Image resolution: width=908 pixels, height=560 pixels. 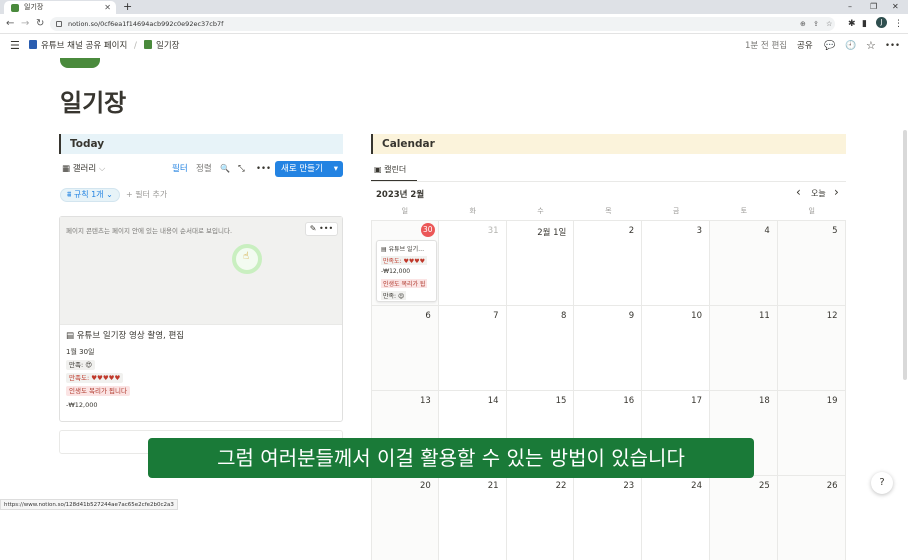 I want to click on browser-tab-bar: 일기장 ✕ + – ❐ ✕, so click(x=454, y=7).